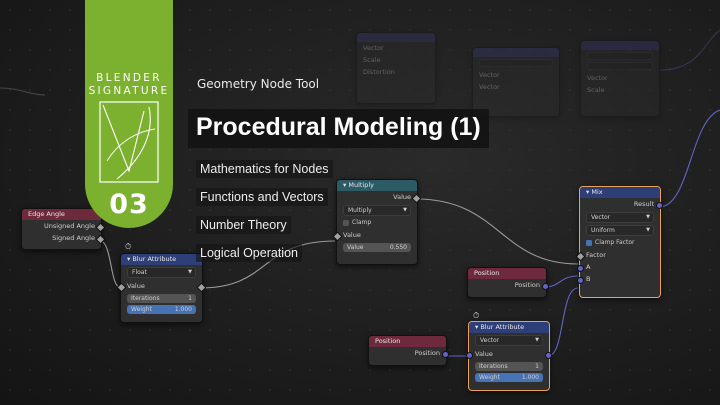 Image resolution: width=720 pixels, height=405 pixels. Describe the element at coordinates (402, 197) in the screenshot. I see `output-label: Value` at that location.